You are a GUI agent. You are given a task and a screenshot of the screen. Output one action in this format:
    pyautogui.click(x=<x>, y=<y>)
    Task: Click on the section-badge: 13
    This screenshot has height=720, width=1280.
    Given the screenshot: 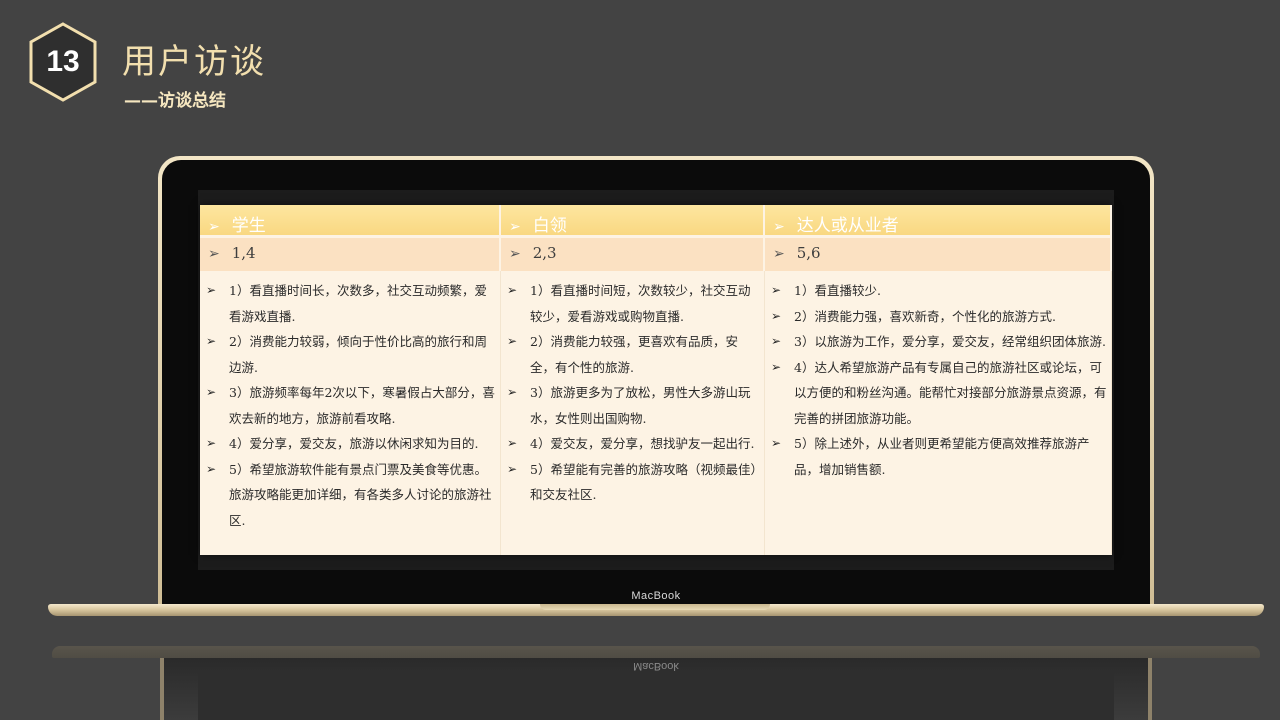 What is the action you would take?
    pyautogui.click(x=63, y=62)
    